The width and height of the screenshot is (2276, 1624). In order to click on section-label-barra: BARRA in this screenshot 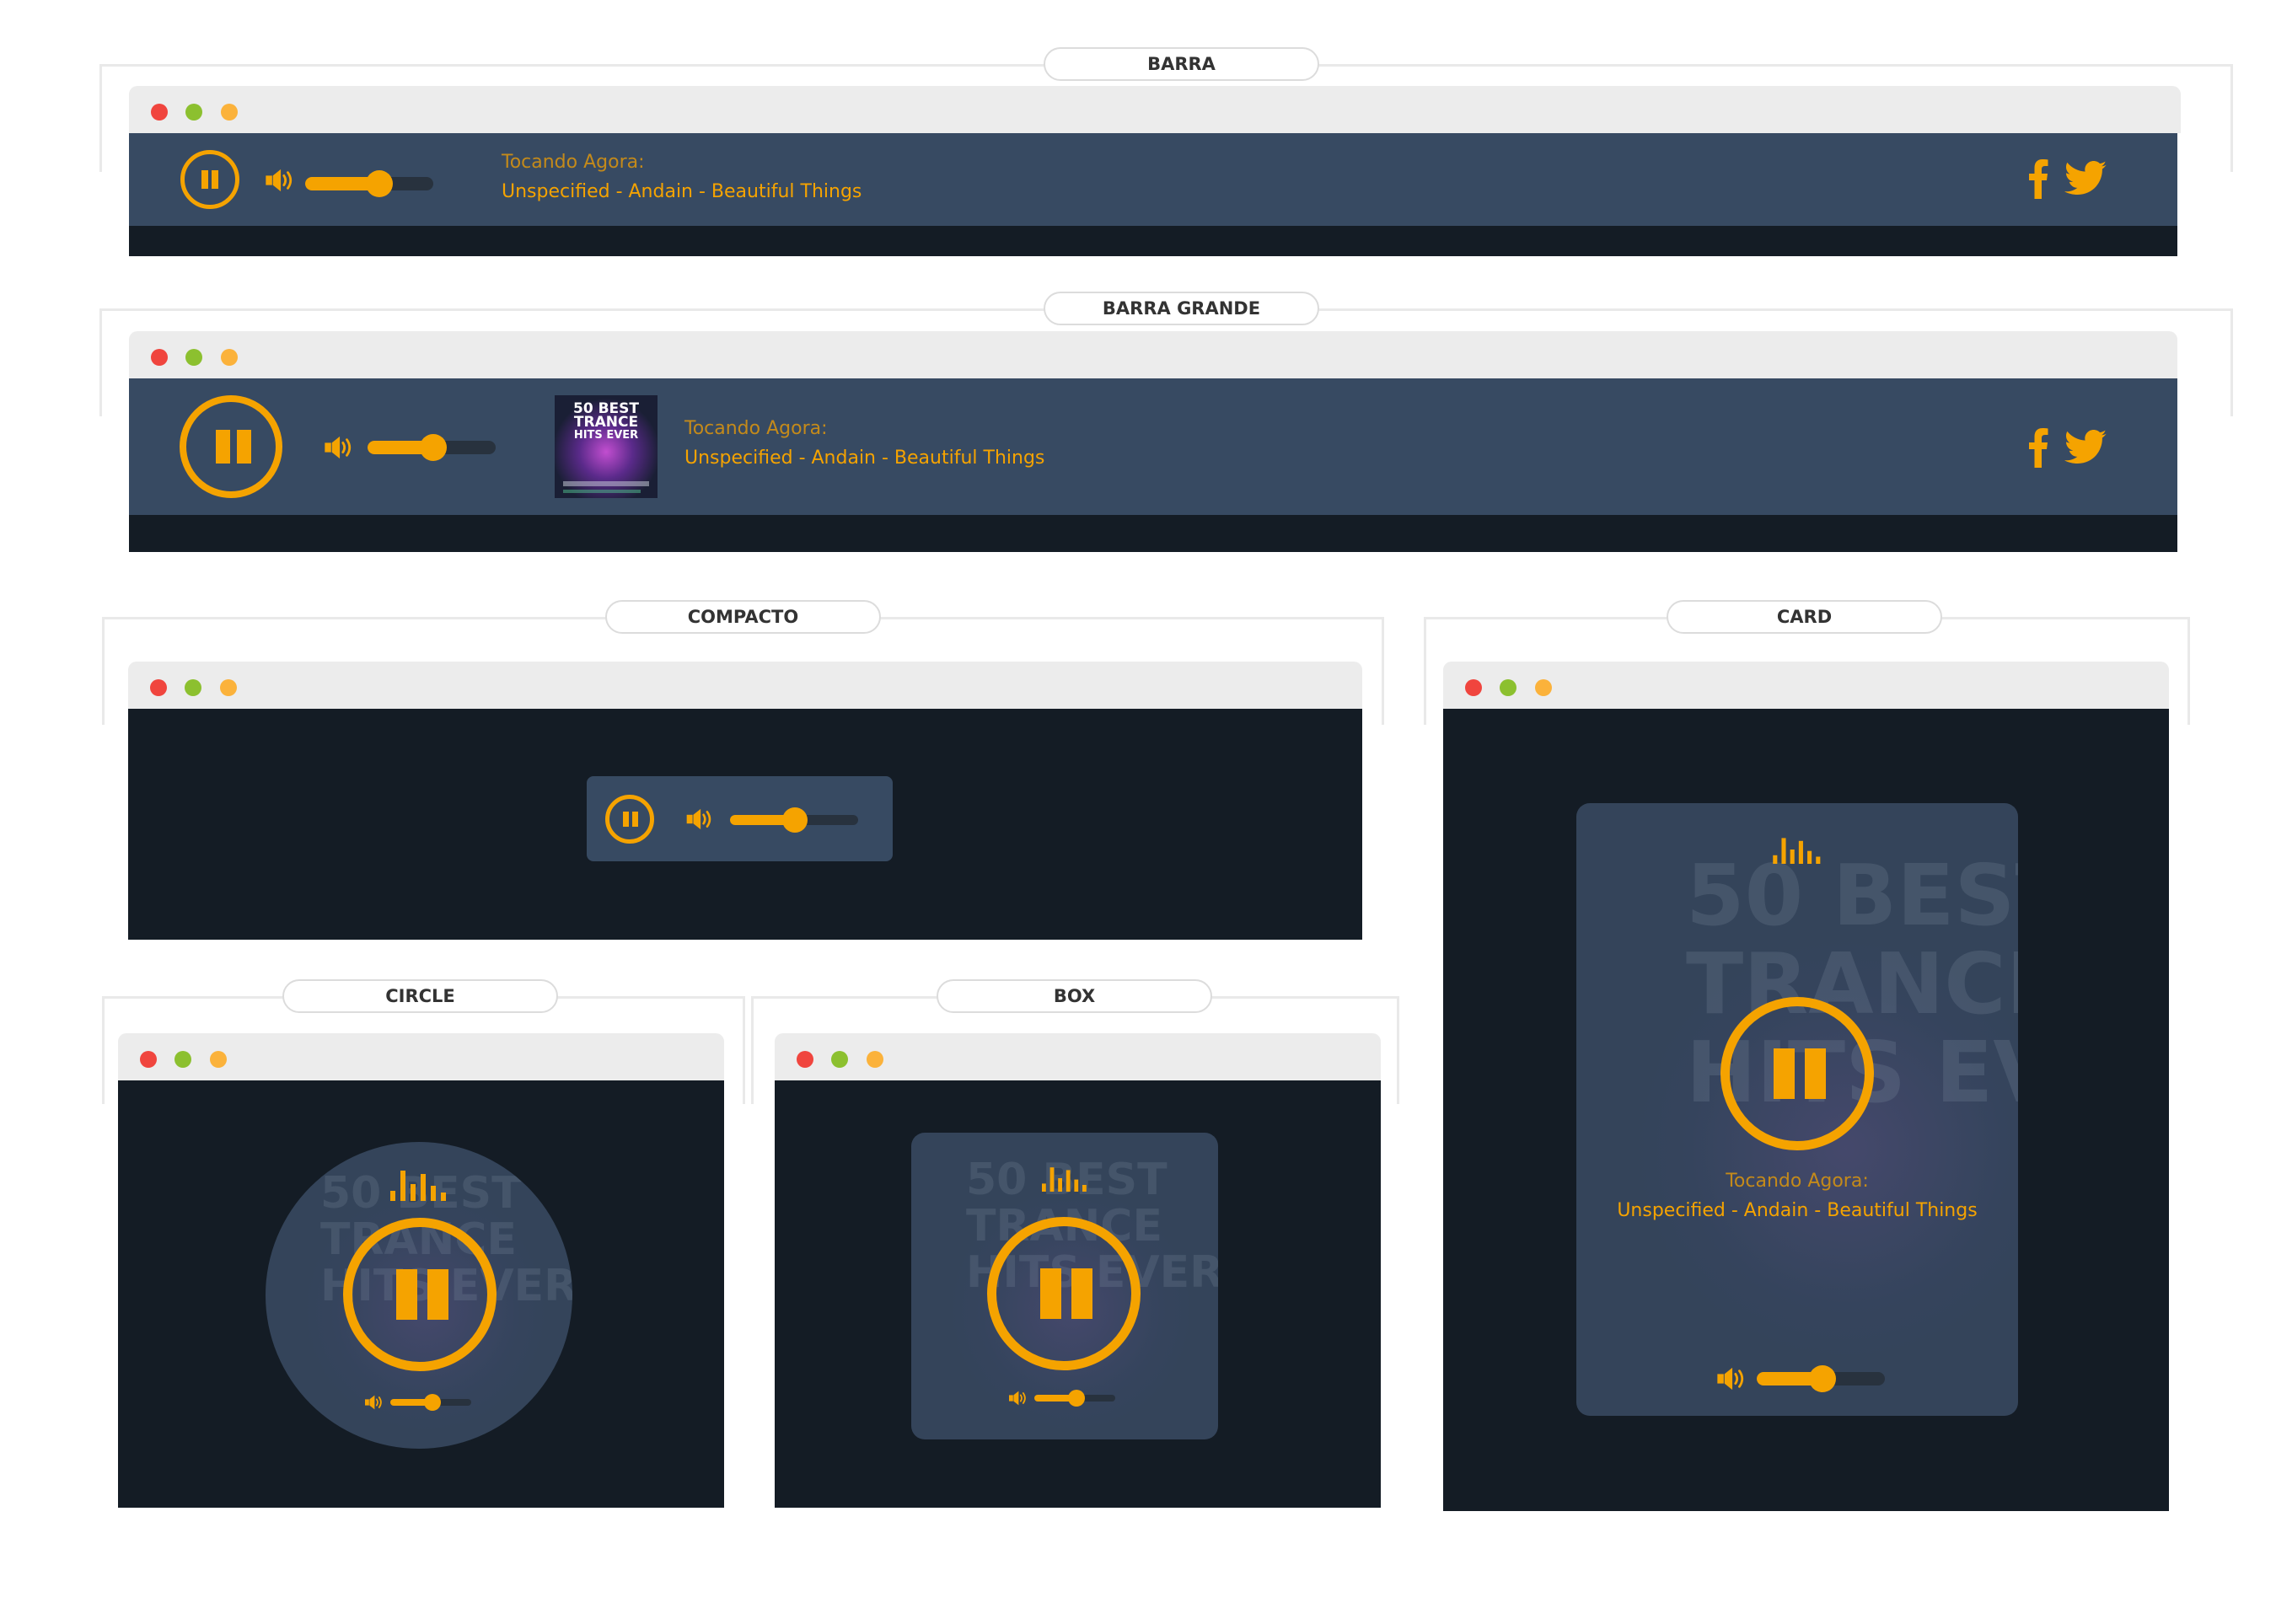, I will do `click(1181, 64)`.